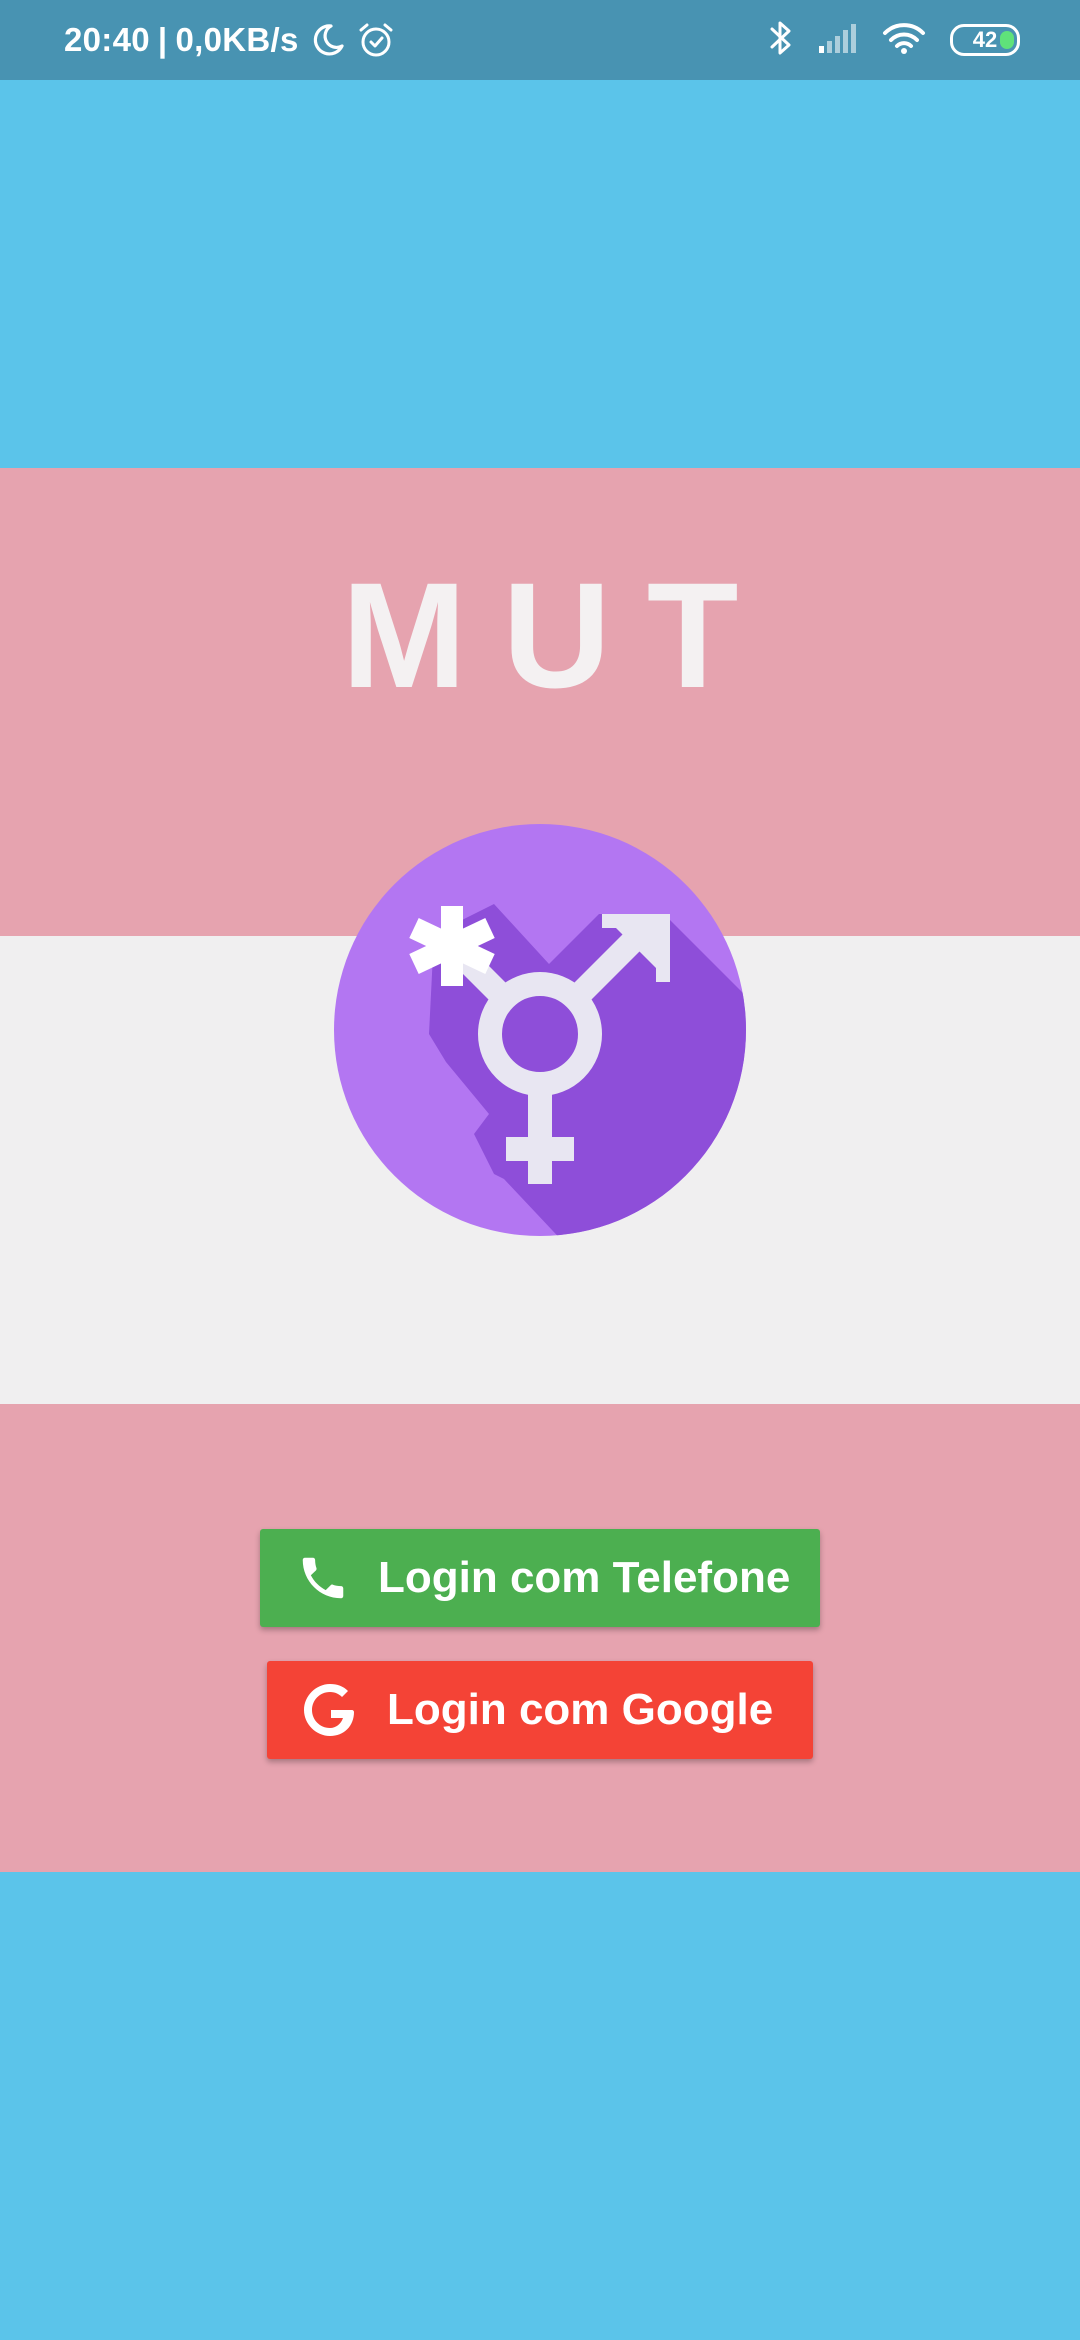  I want to click on battery-icon: 42, so click(985, 40).